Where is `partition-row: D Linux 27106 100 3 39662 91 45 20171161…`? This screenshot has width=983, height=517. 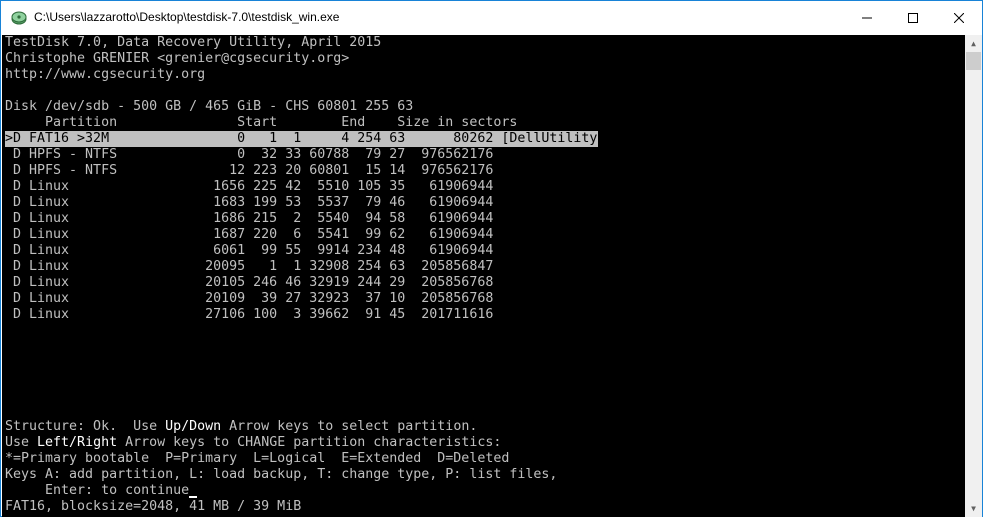
partition-row: D Linux 27106 100 3 39662 91 45 20171161… is located at coordinates (249, 315).